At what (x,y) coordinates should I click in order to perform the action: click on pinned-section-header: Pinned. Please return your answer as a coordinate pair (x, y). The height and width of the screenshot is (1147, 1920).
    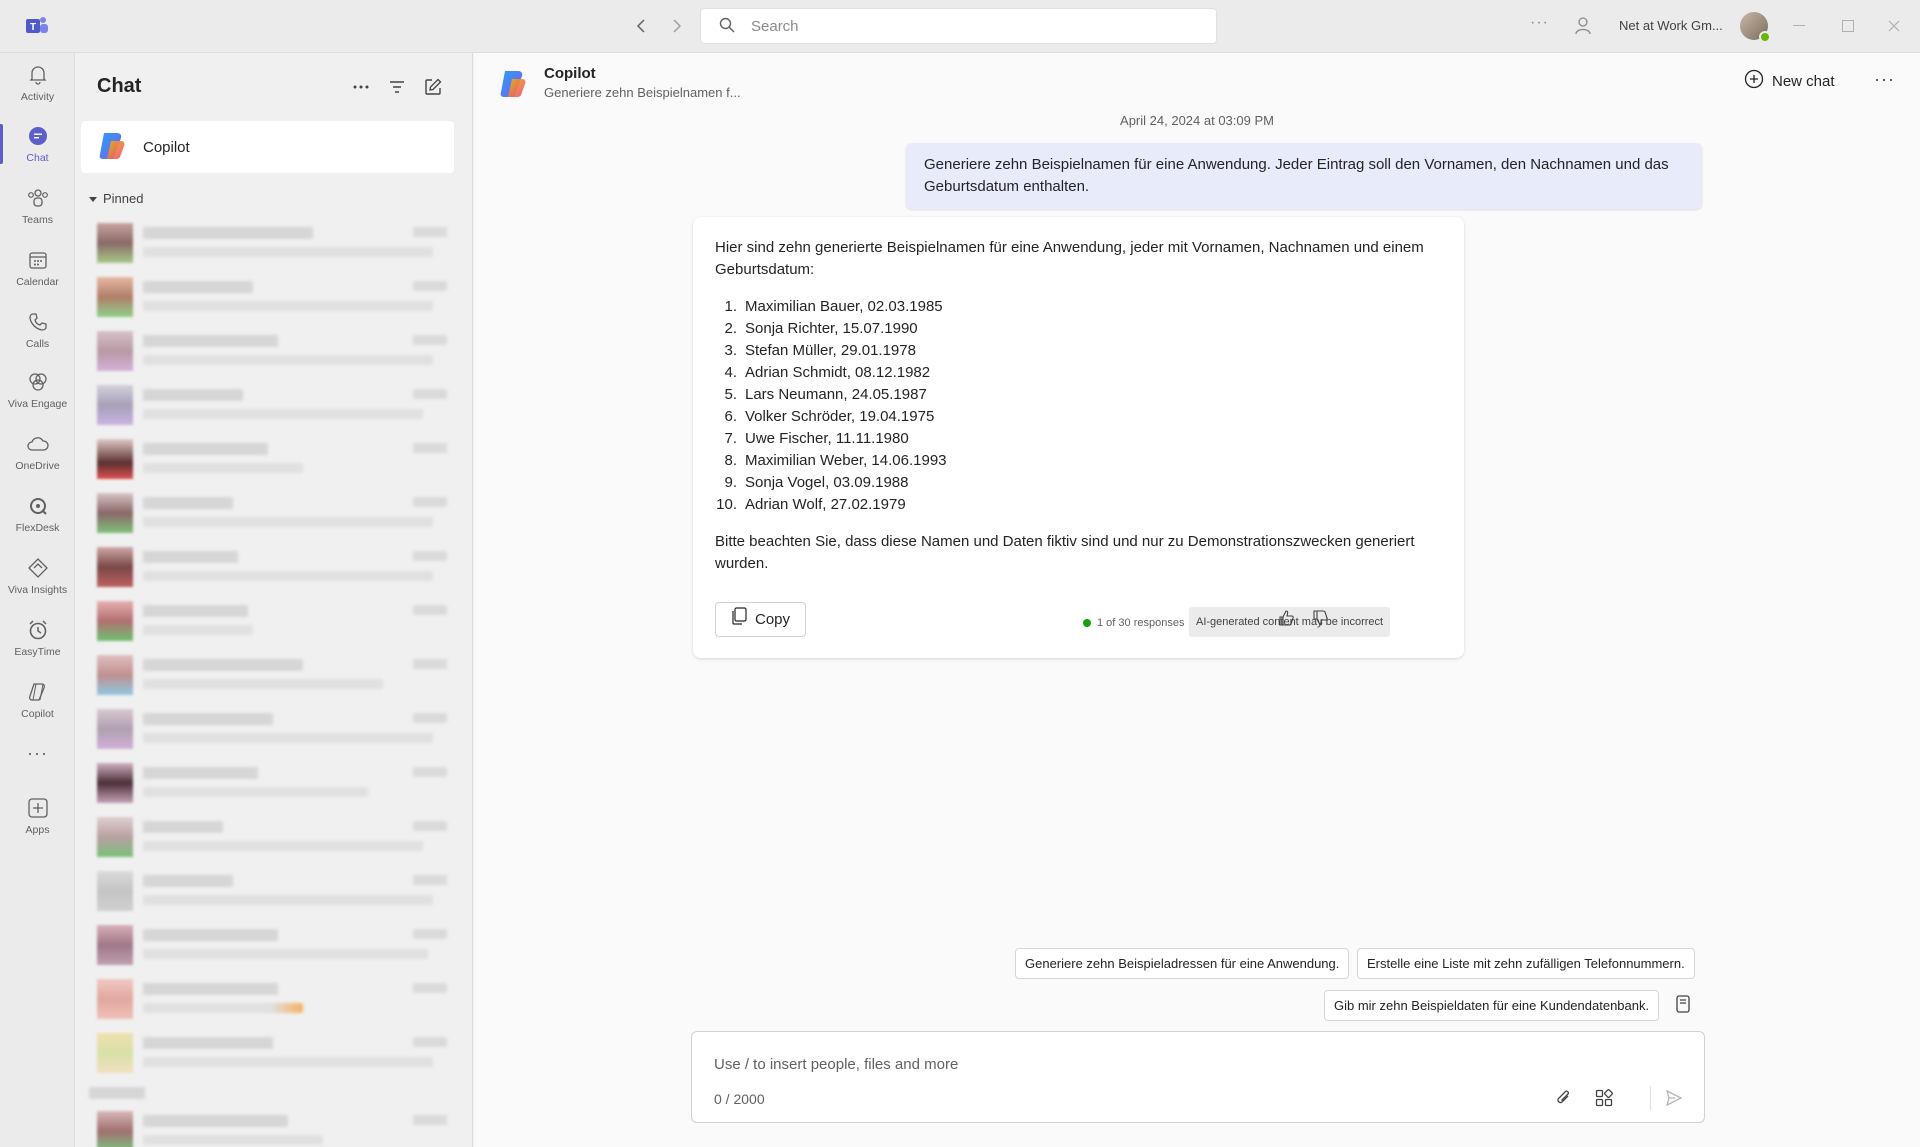
    Looking at the image, I should click on (116, 198).